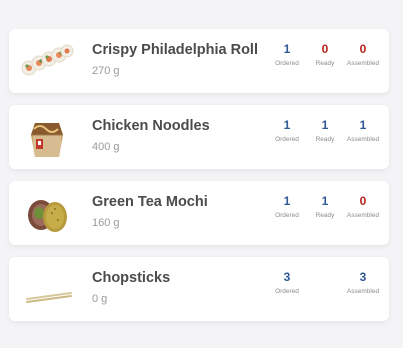  I want to click on sushi-roll-image, so click(47, 61).